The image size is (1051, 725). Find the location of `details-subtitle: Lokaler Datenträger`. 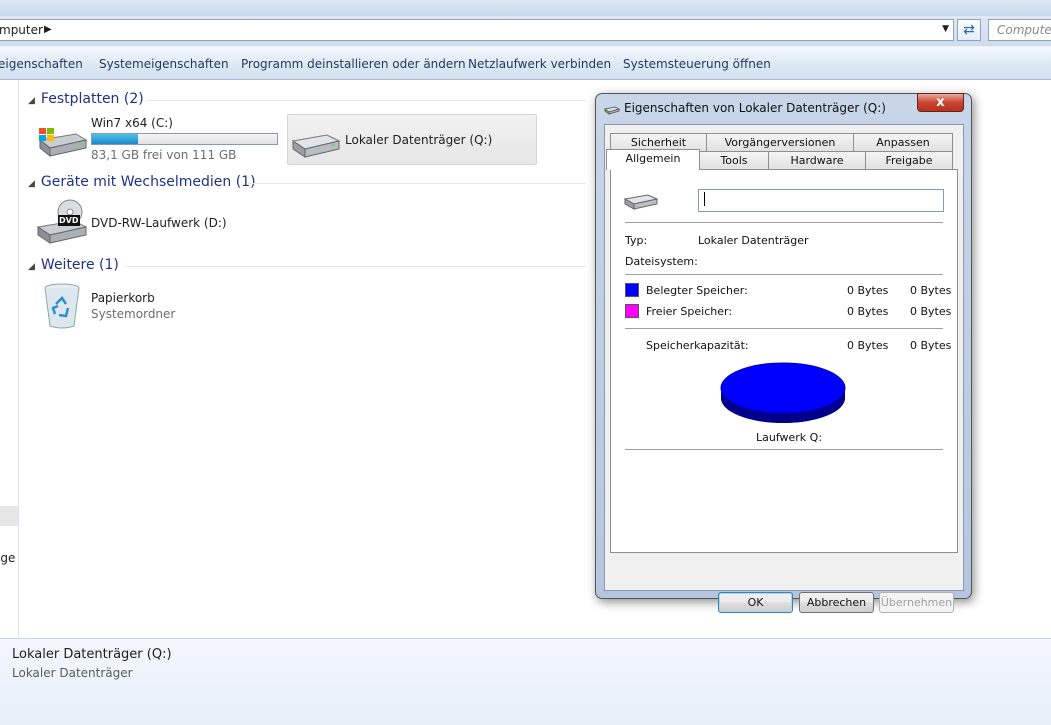

details-subtitle: Lokaler Datenträger is located at coordinates (72, 673).